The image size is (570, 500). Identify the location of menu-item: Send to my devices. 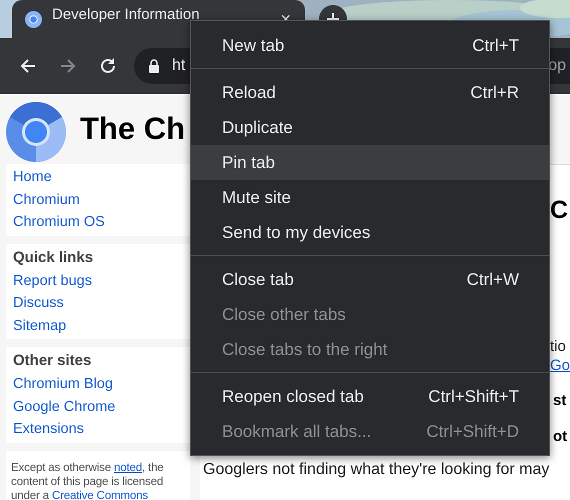
(370, 232).